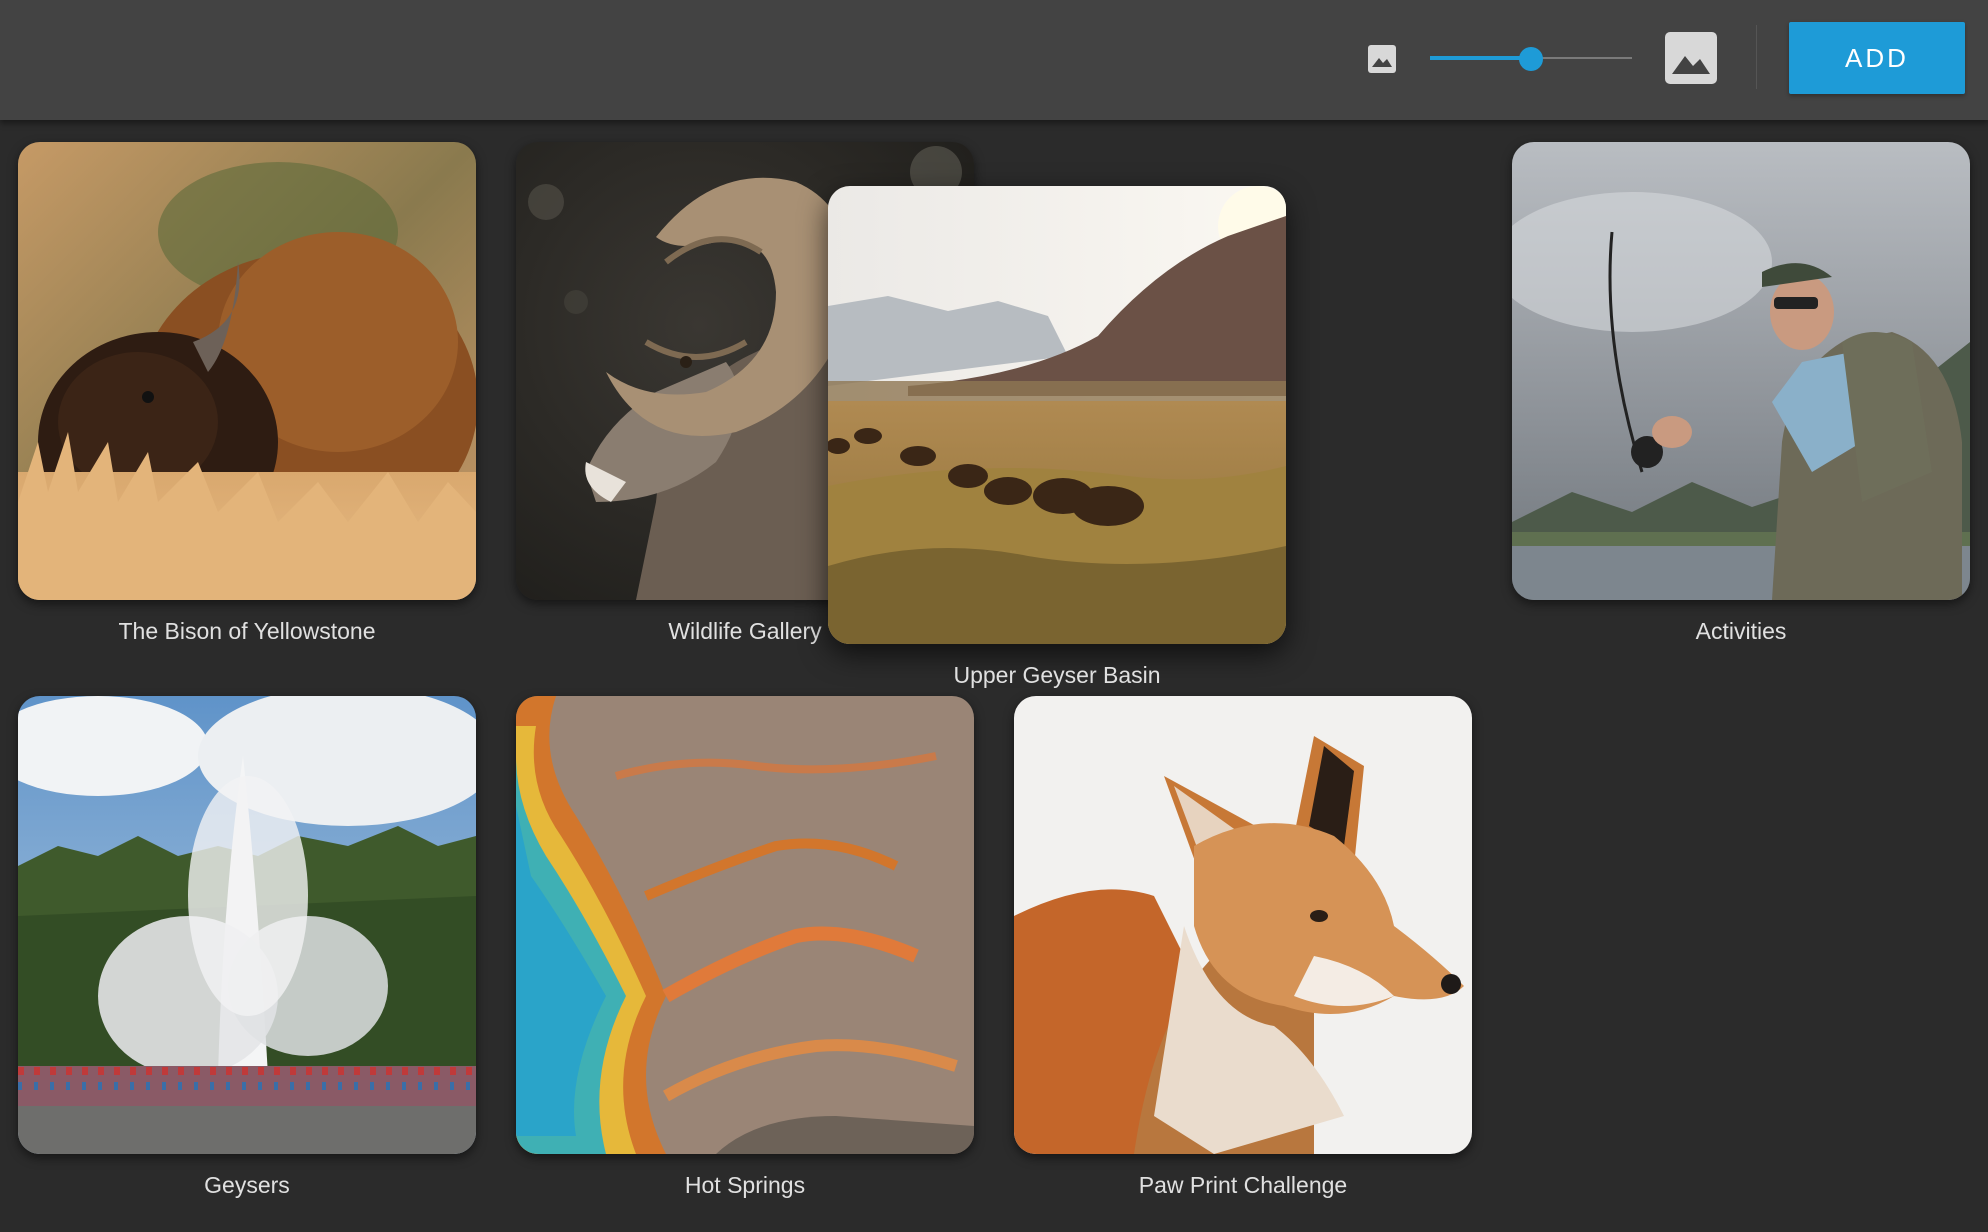 This screenshot has height=1232, width=1988. What do you see at coordinates (1382, 59) in the screenshot?
I see `image-small-icon` at bounding box center [1382, 59].